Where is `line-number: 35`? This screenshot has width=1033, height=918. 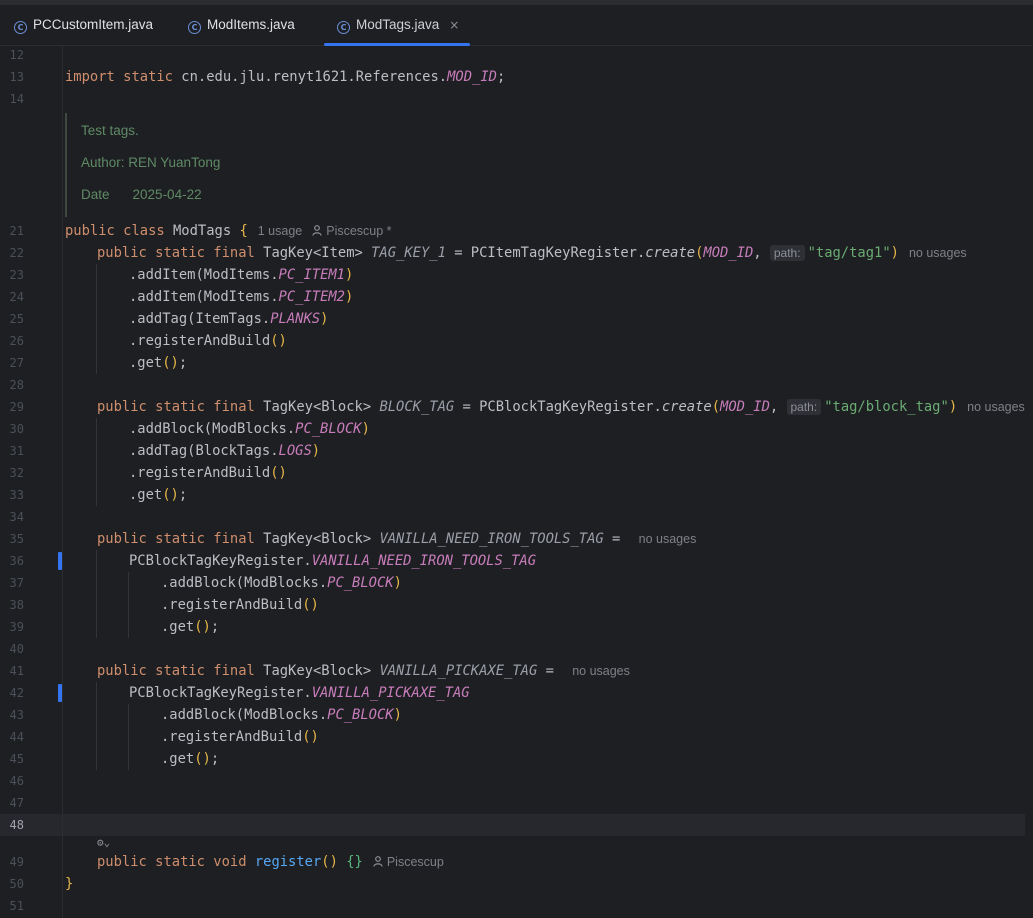 line-number: 35 is located at coordinates (16, 539).